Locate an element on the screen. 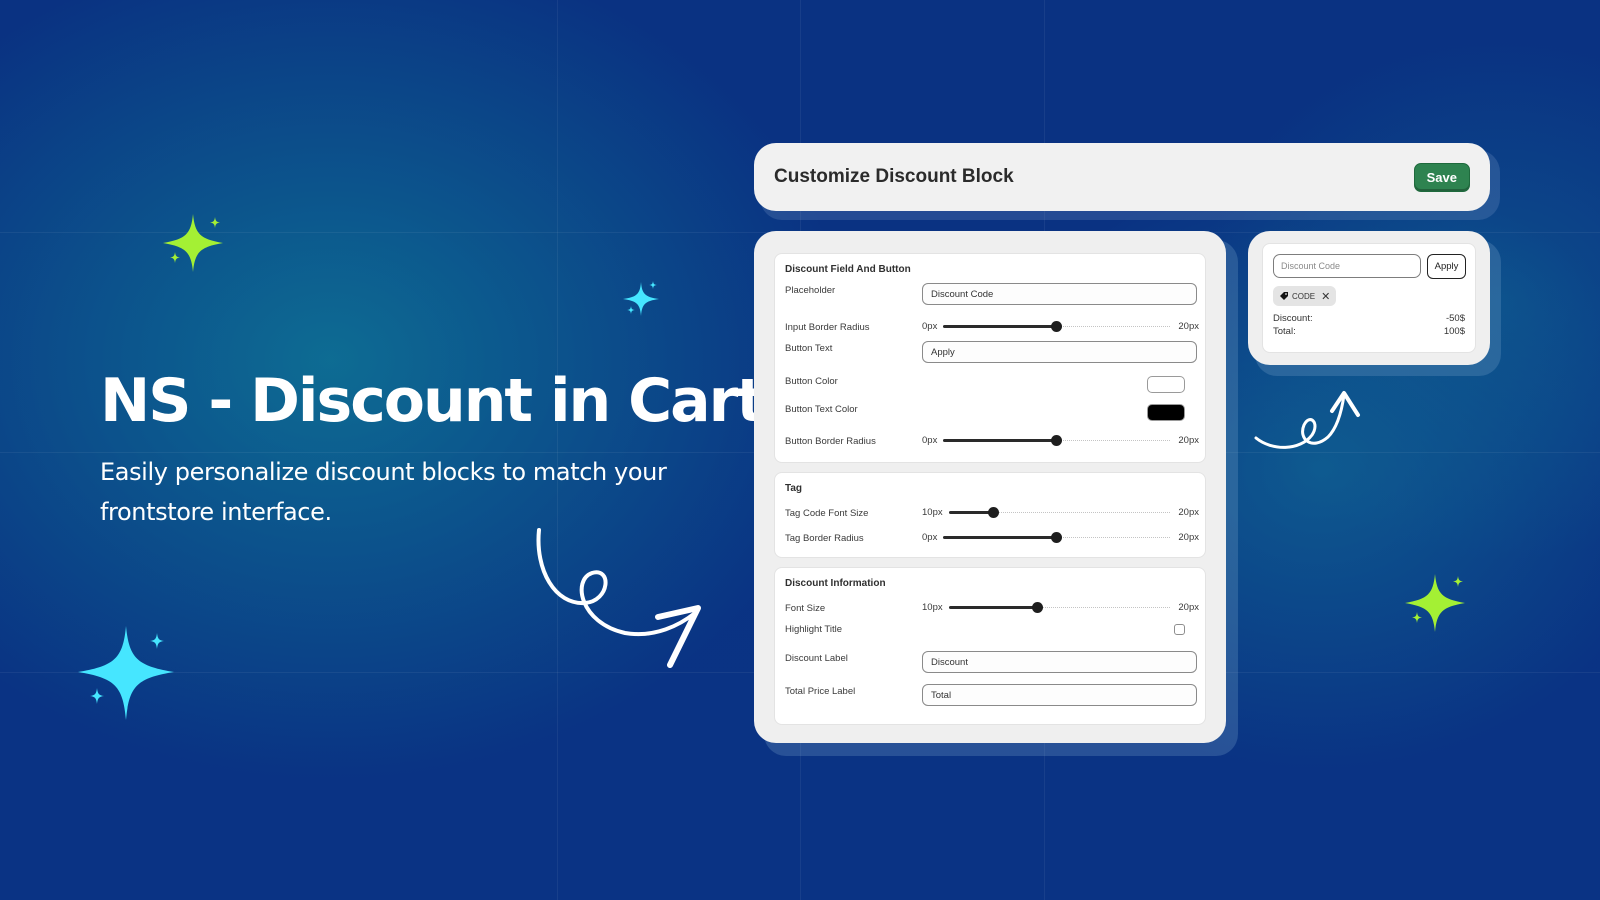 This screenshot has width=1600, height=900. button-color-row: Button Color is located at coordinates (990, 390).